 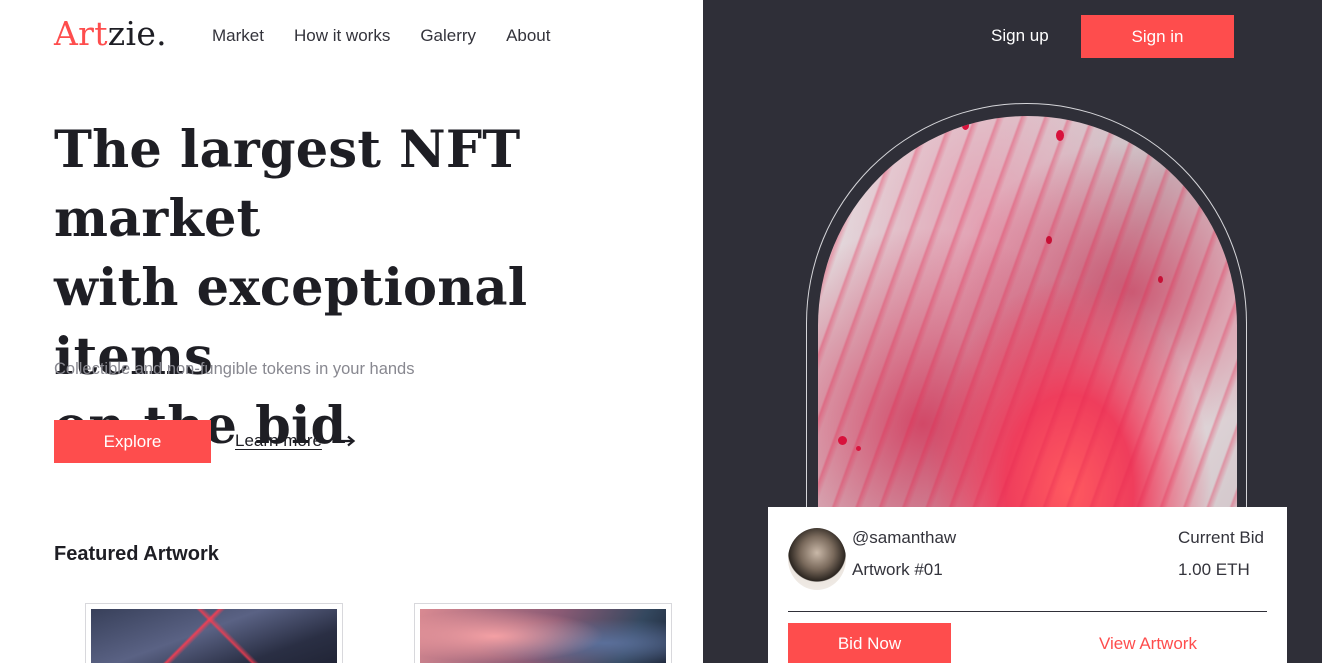 What do you see at coordinates (904, 538) in the screenshot?
I see `creator-username: @samanthaw` at bounding box center [904, 538].